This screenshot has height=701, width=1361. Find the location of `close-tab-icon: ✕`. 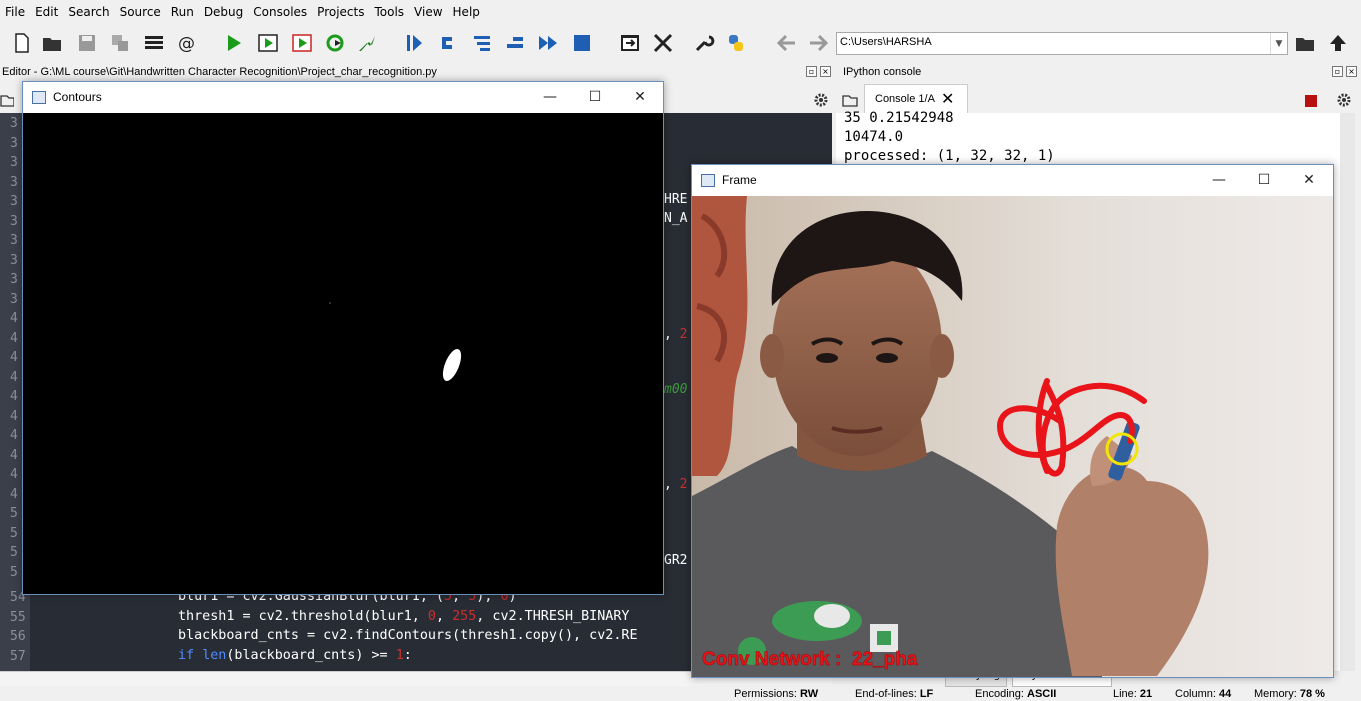

close-tab-icon: ✕ is located at coordinates (947, 98).